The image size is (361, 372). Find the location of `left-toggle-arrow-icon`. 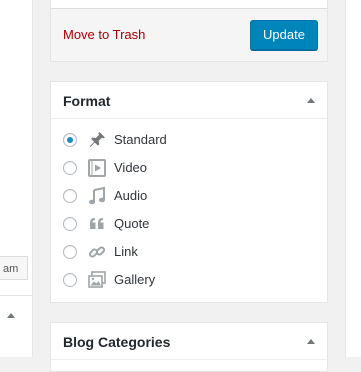

left-toggle-arrow-icon is located at coordinates (11, 315).